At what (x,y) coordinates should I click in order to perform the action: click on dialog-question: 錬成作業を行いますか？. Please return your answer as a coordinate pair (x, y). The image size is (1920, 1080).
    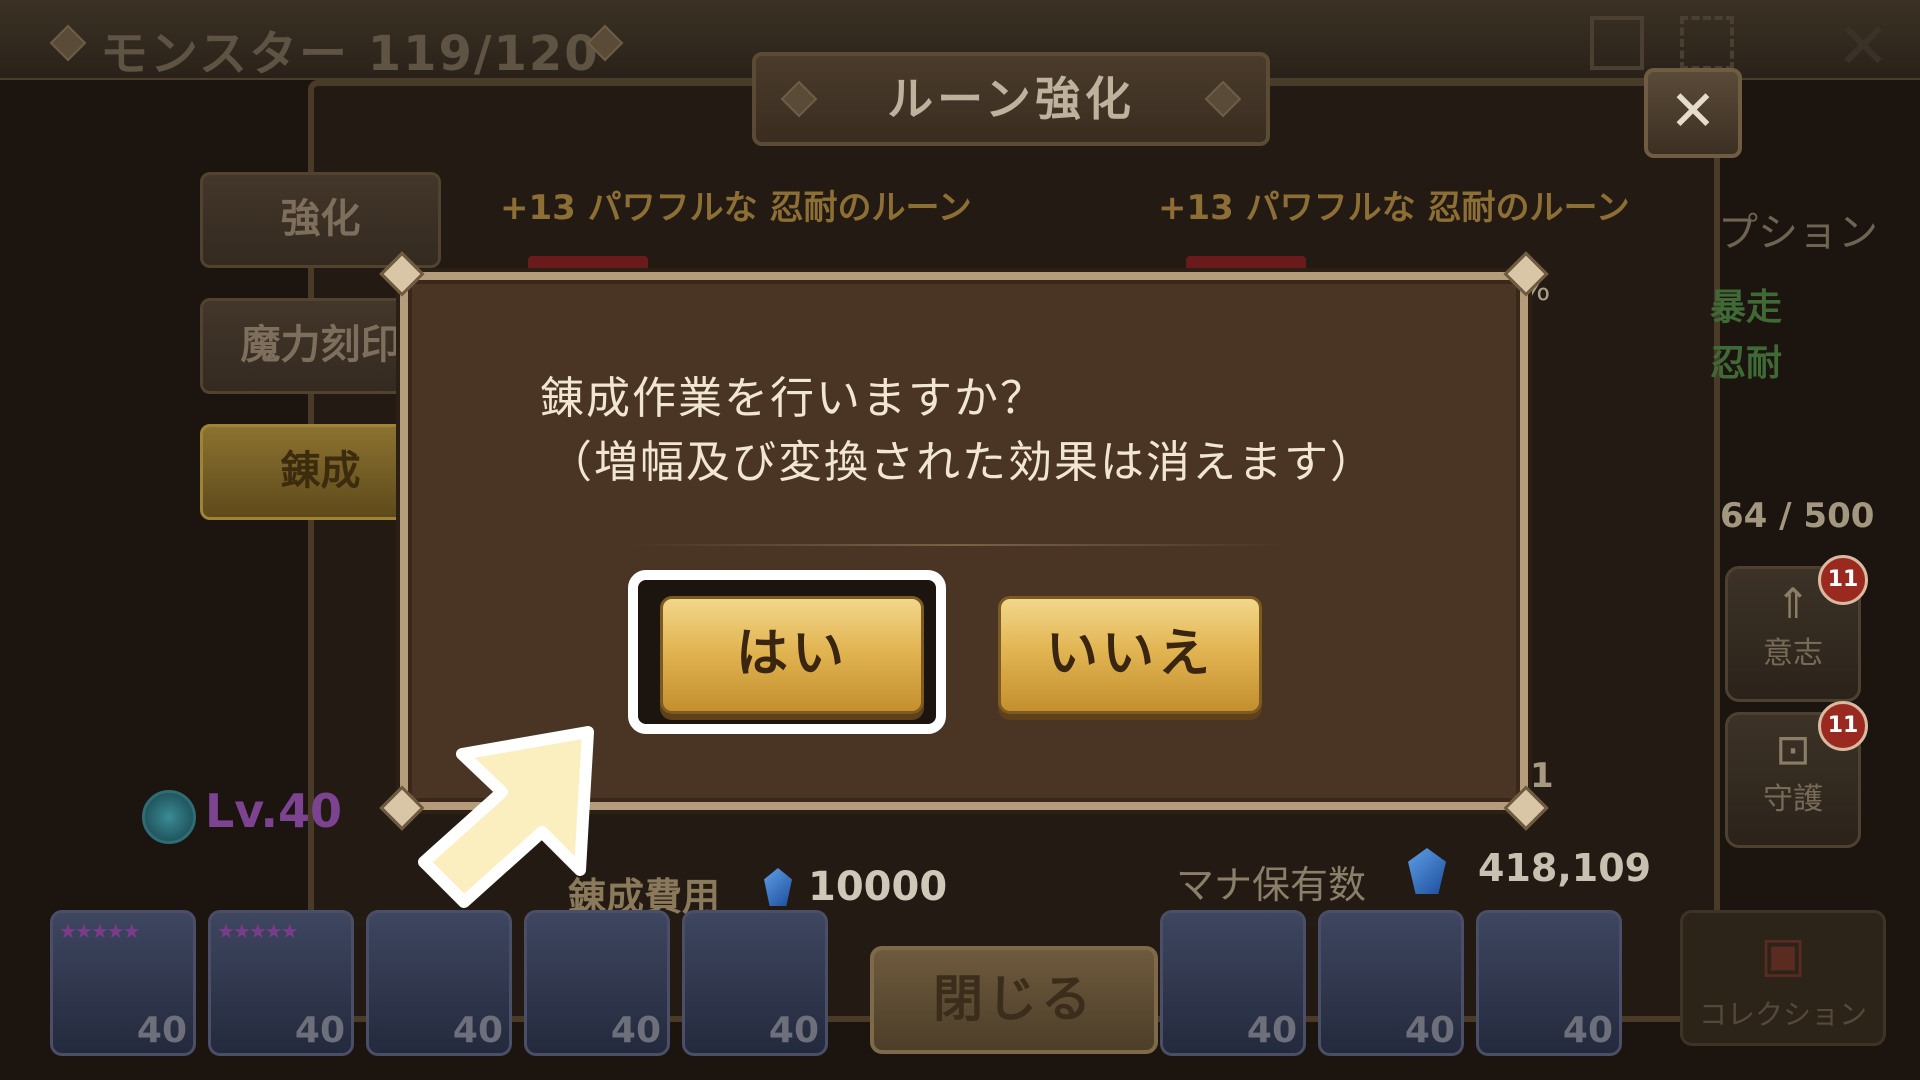
    Looking at the image, I should click on (793, 398).